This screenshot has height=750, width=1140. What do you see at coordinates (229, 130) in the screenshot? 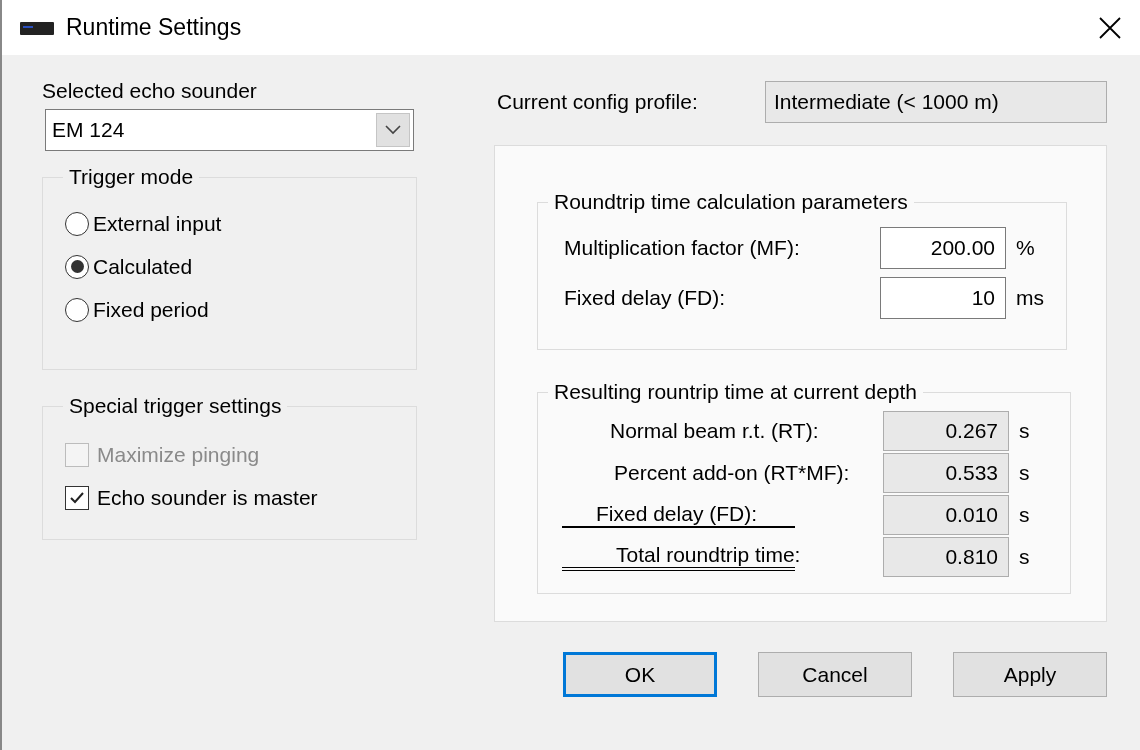
I see `dropdown: EM 124` at bounding box center [229, 130].